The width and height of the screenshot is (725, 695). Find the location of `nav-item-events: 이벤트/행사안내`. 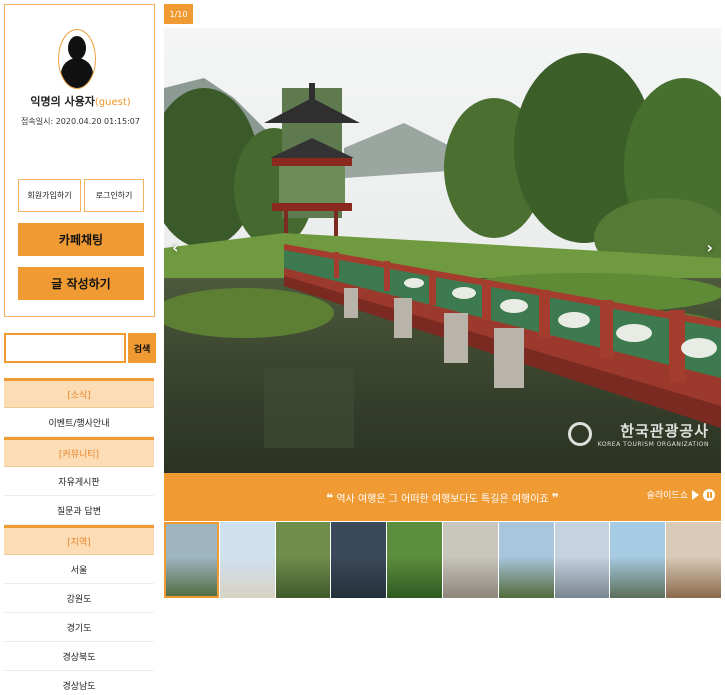

nav-item-events: 이벤트/행사안내 is located at coordinates (79, 422).